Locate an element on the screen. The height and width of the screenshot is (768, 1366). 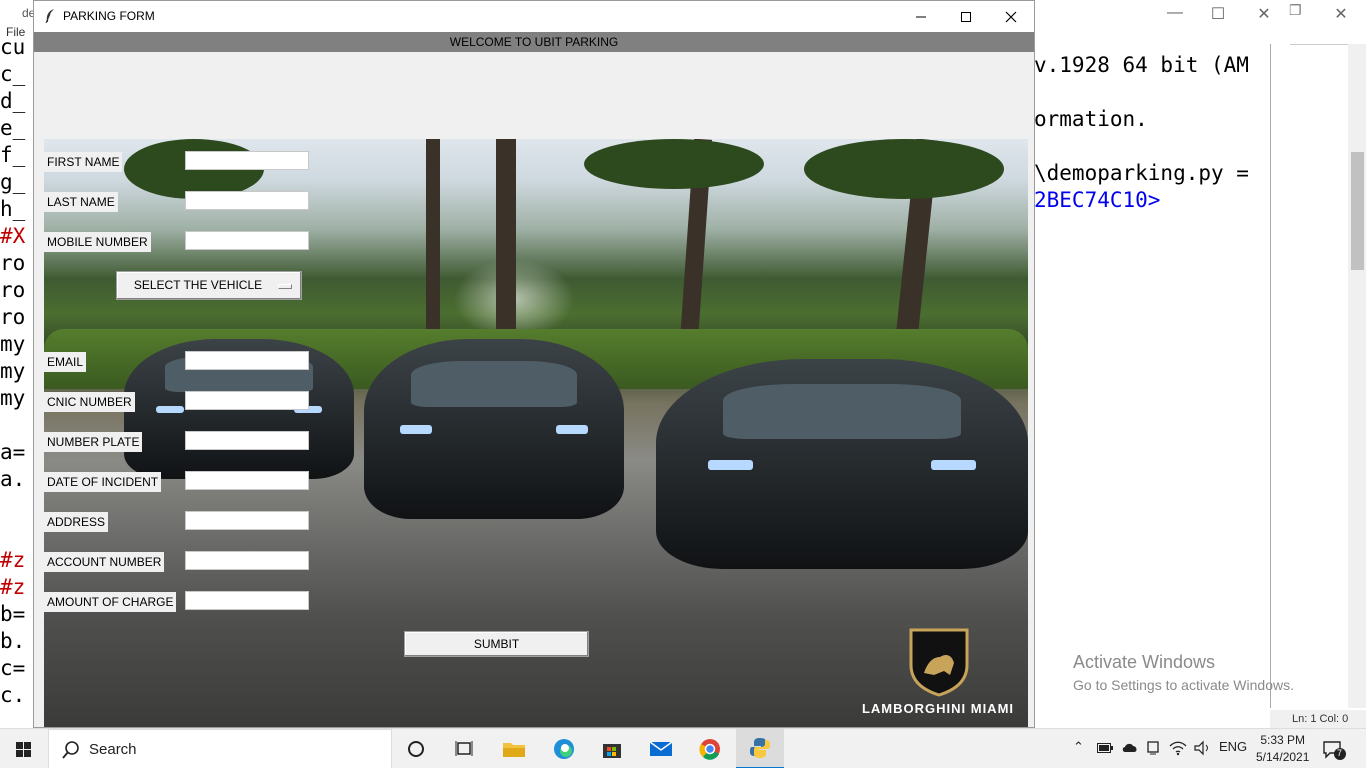
feather-icon is located at coordinates (49, 16).